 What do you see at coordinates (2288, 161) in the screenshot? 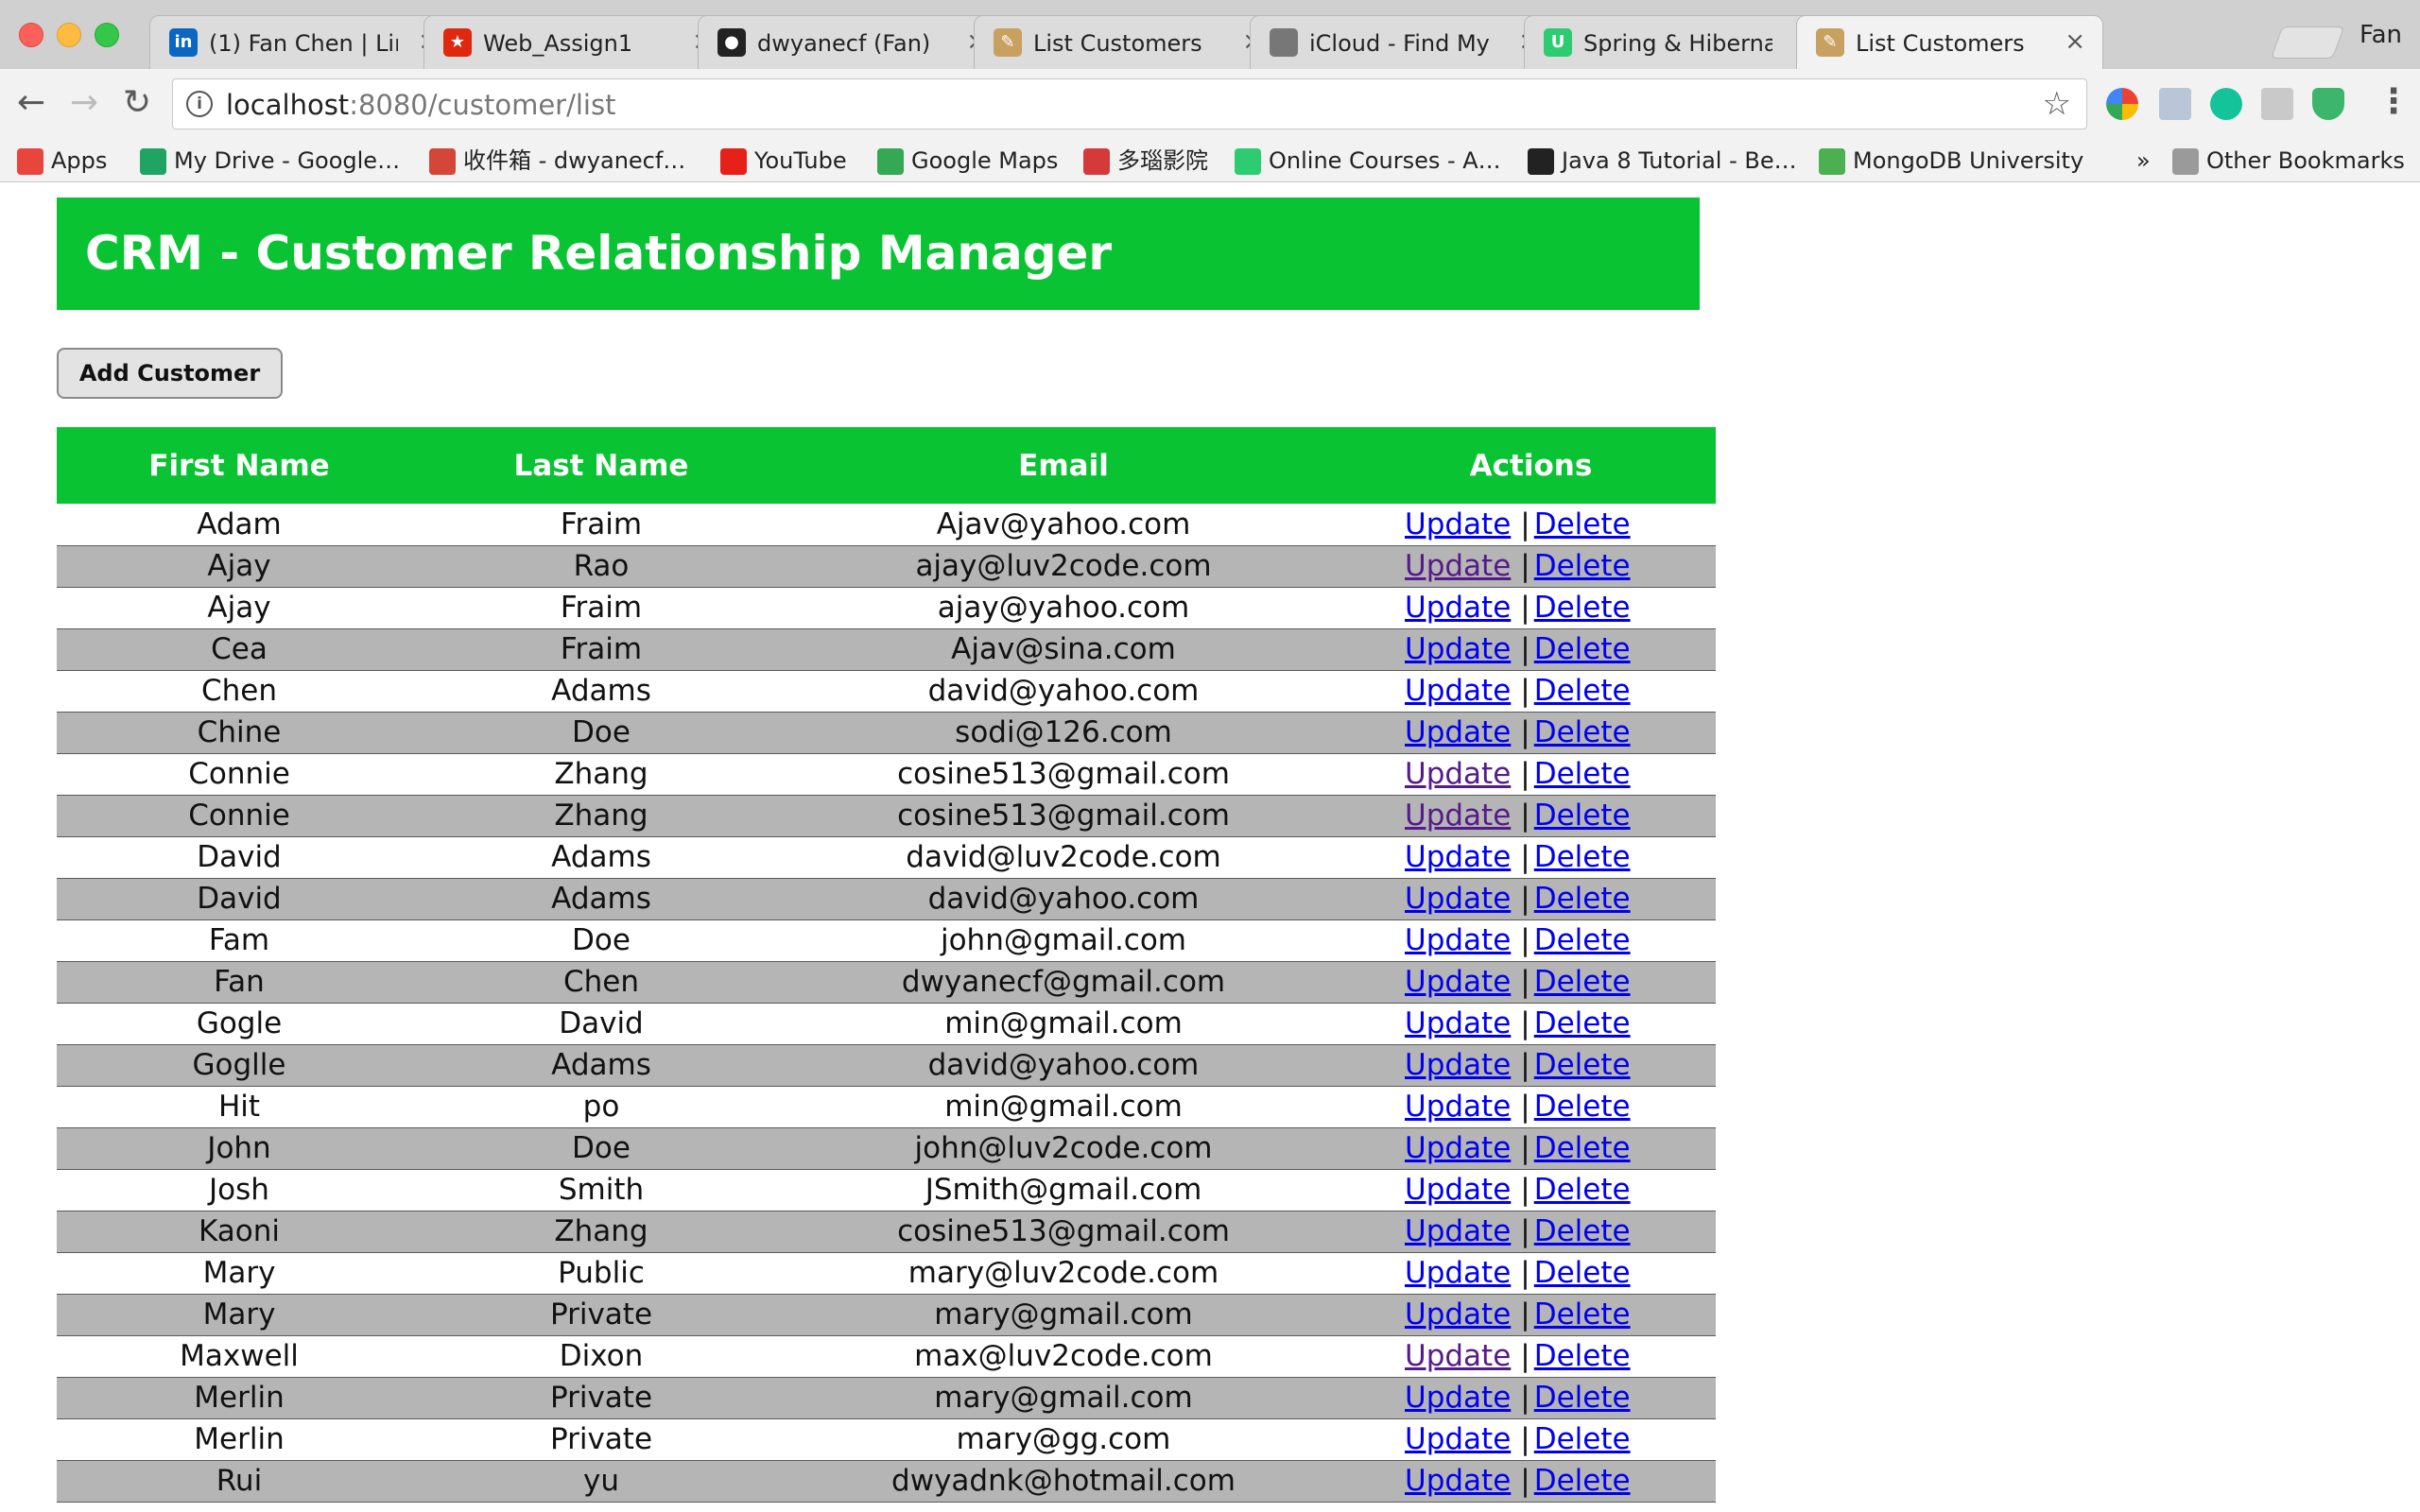
I see `other-bookmarks-folder: Other Bookmarks` at bounding box center [2288, 161].